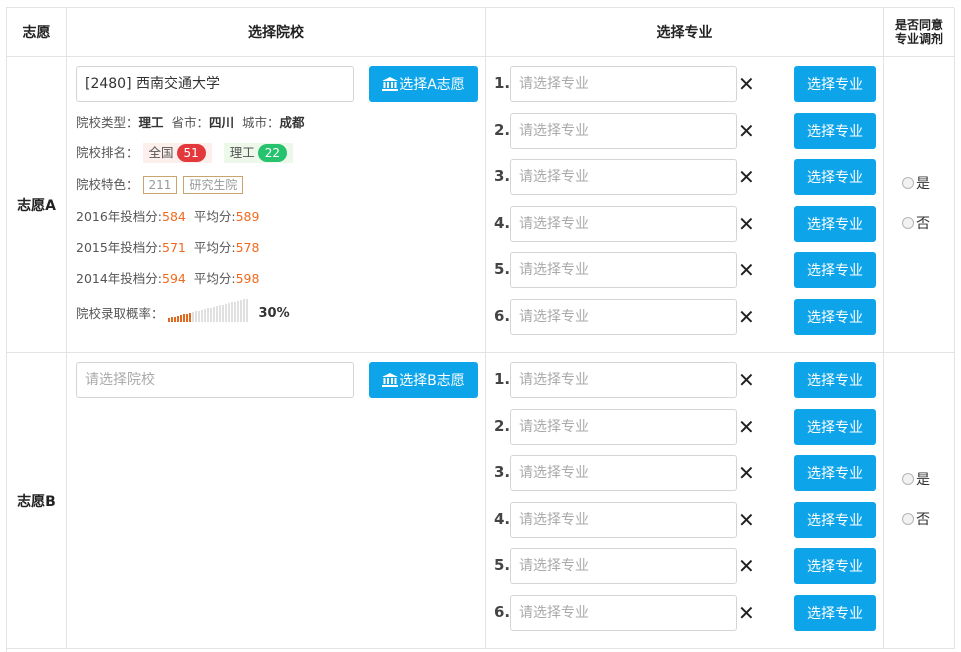 The width and height of the screenshot is (961, 652). I want to click on feature-label: 院校特色：, so click(107, 184).